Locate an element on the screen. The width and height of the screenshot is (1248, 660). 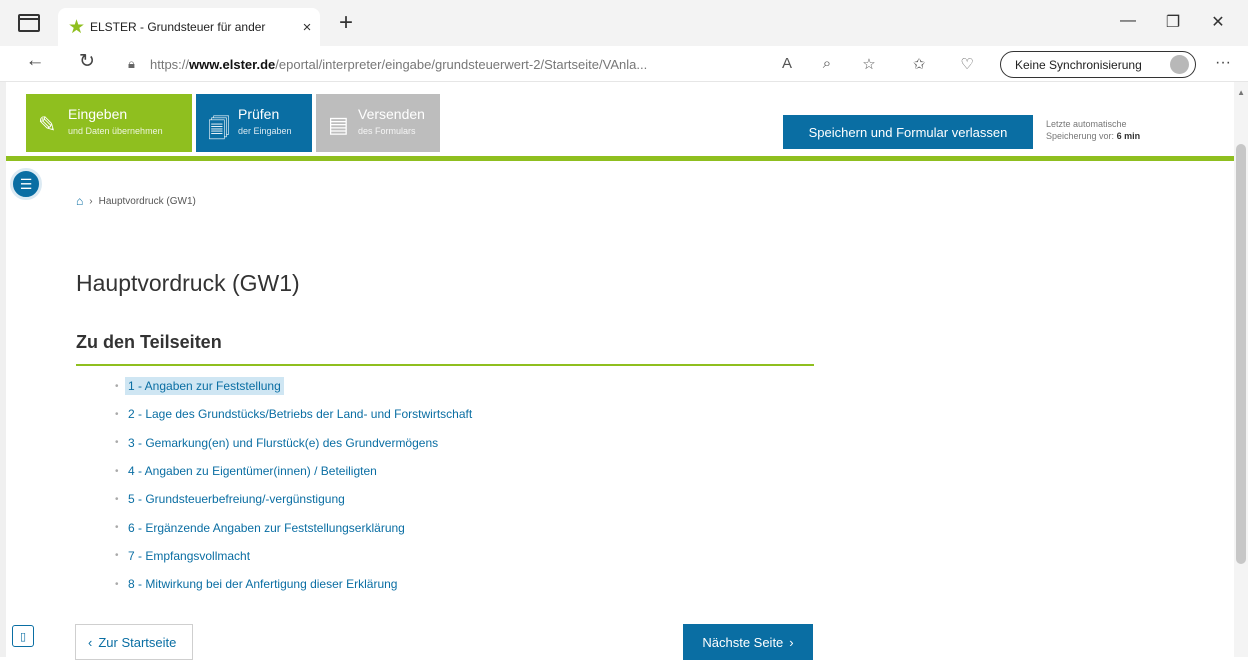
next-label: Nächste Seite is located at coordinates (743, 642).